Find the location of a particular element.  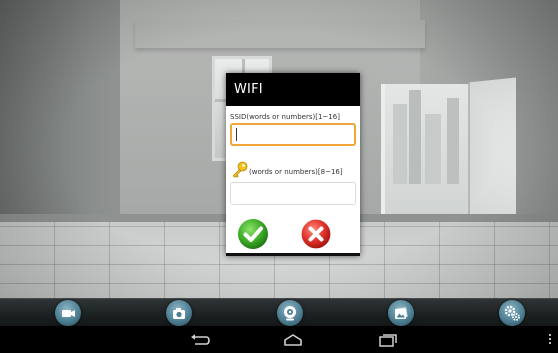

webcam-icon is located at coordinates (290, 313).